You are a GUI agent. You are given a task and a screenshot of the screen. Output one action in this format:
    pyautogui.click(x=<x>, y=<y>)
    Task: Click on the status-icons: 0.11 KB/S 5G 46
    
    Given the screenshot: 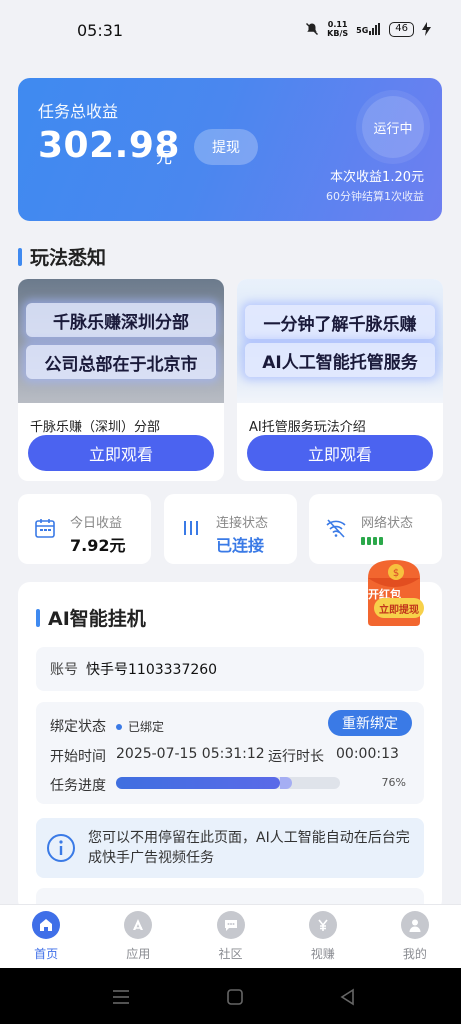 What is the action you would take?
    pyautogui.click(x=368, y=29)
    